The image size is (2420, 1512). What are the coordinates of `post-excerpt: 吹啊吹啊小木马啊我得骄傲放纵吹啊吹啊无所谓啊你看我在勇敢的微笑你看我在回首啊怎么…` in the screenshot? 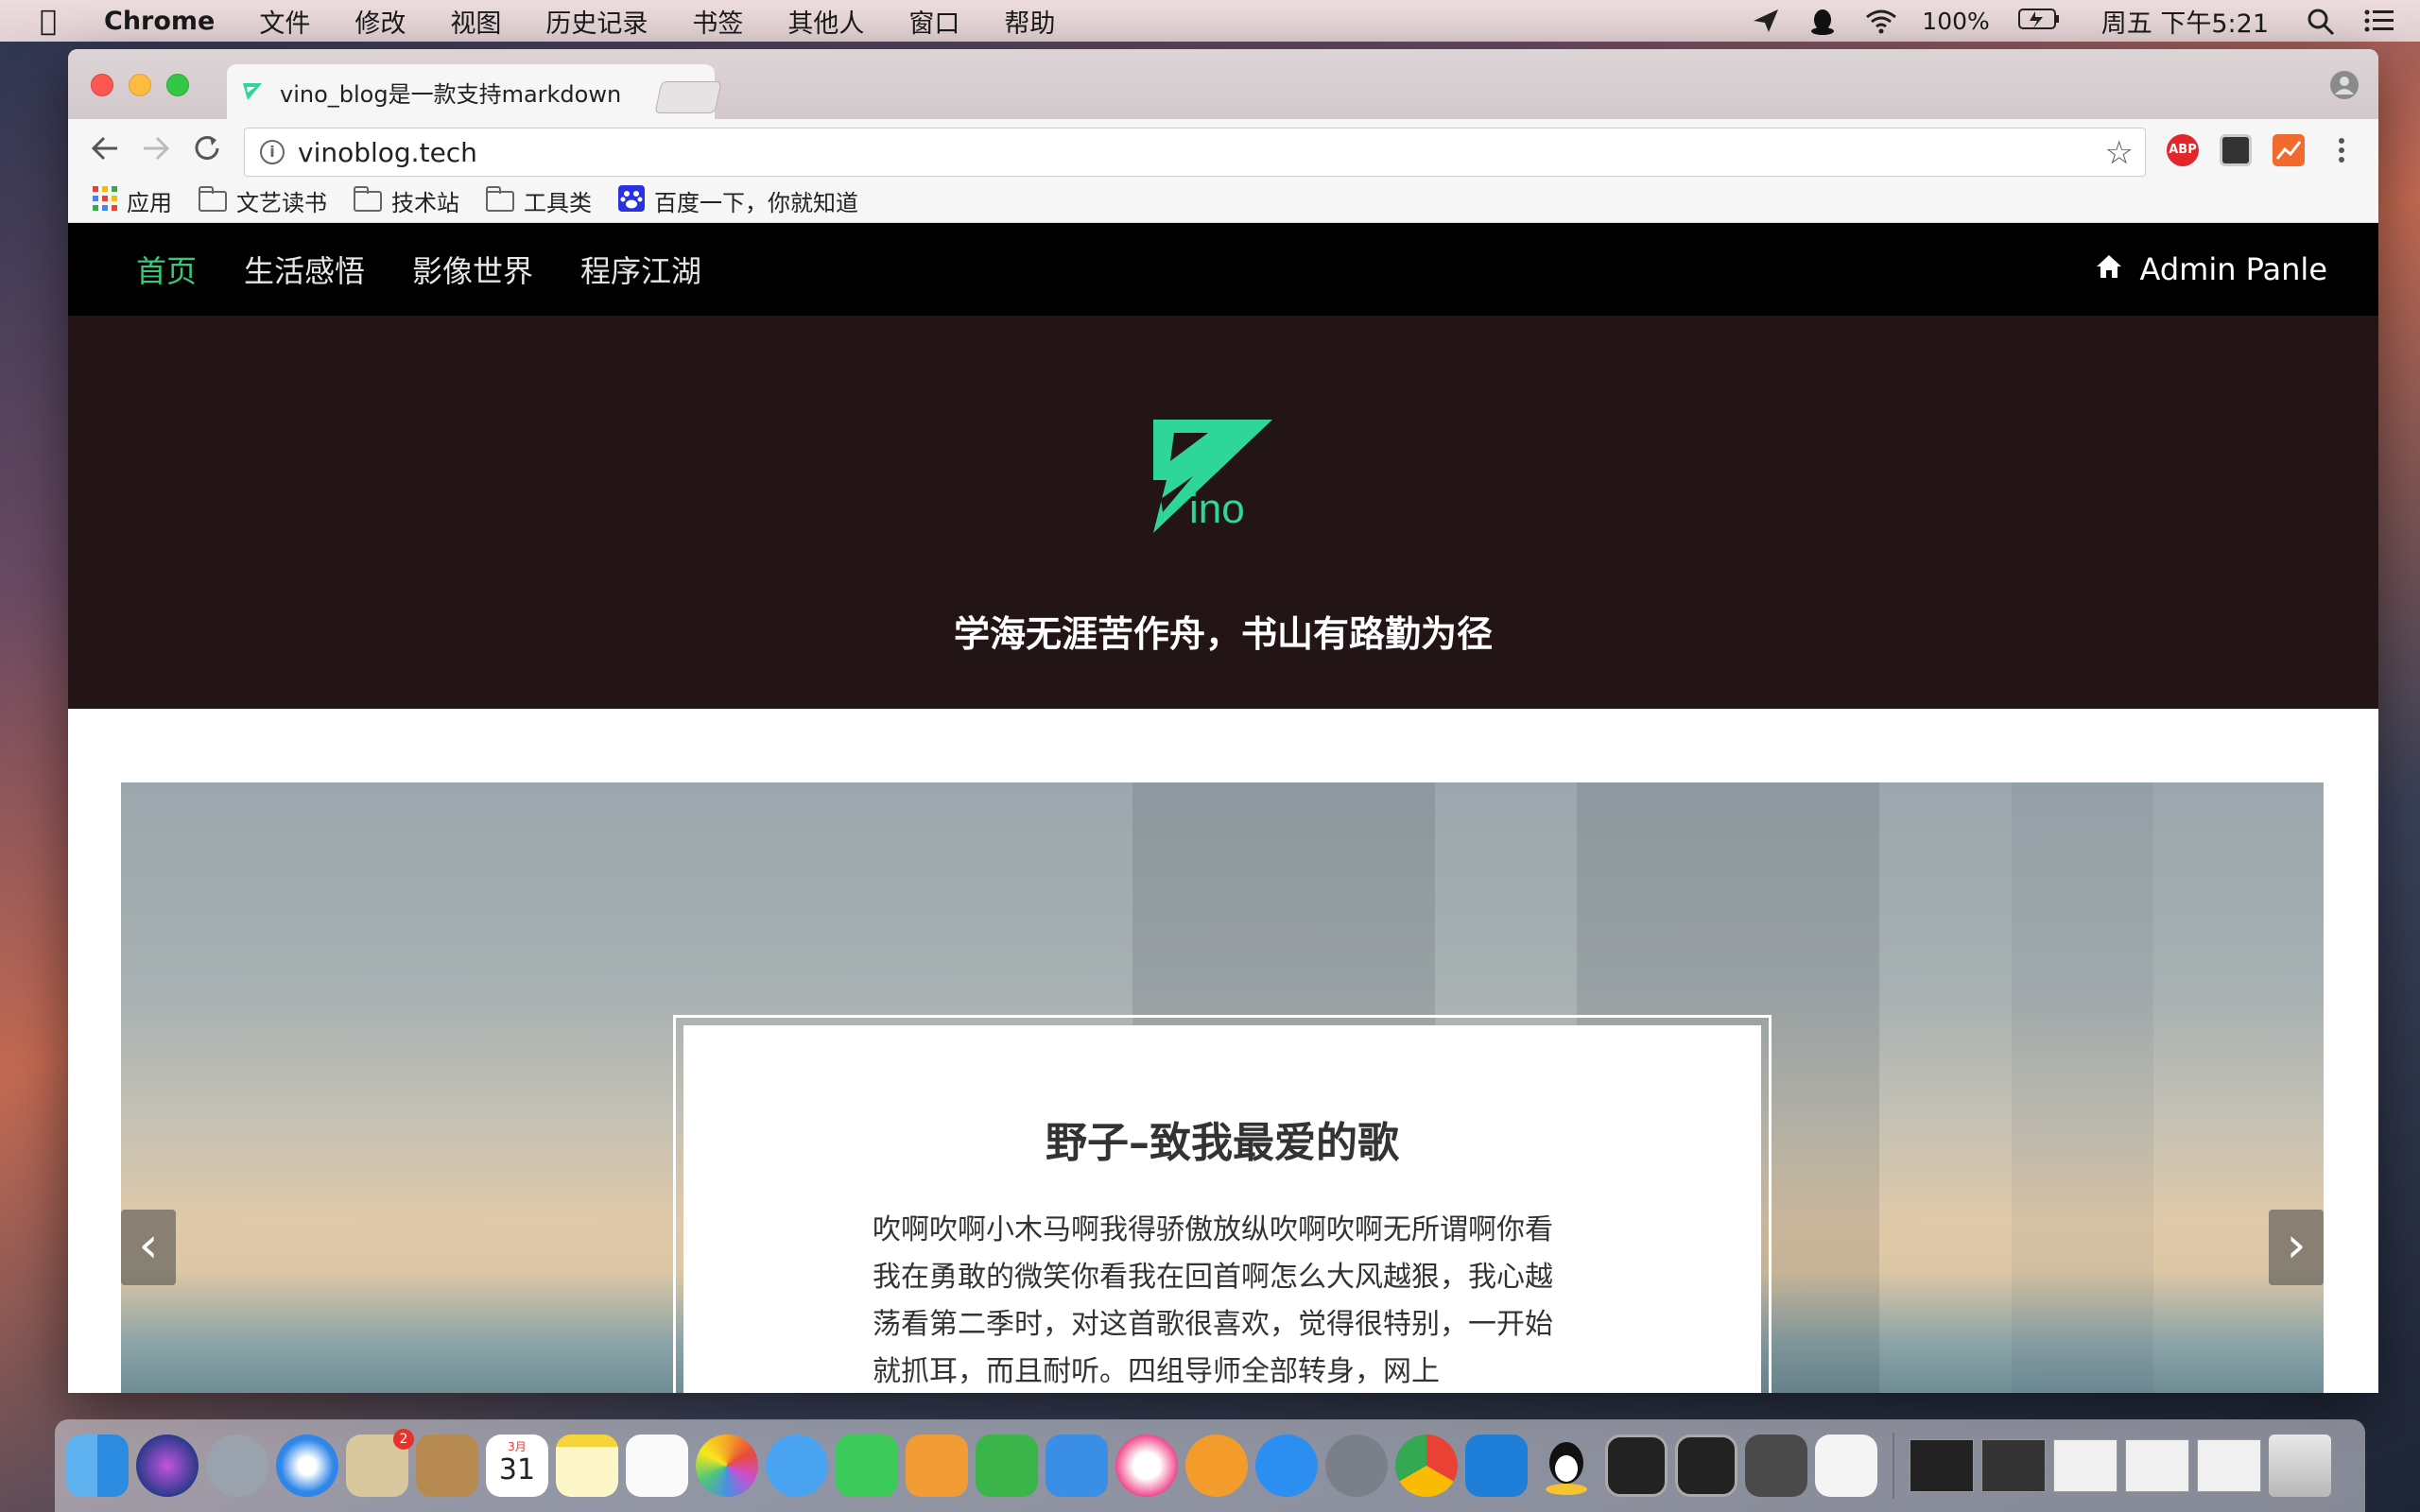 It's located at (1213, 1300).